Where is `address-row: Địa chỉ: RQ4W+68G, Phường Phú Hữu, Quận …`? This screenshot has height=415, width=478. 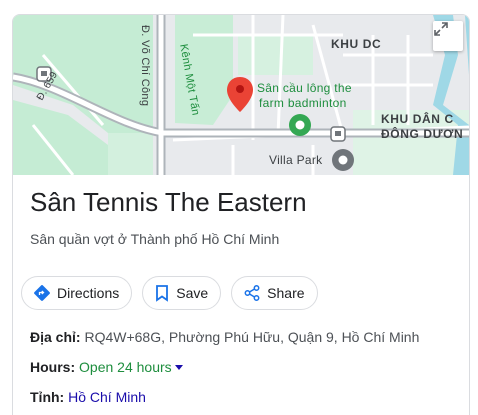 address-row: Địa chỉ: RQ4W+68G, Phường Phú Hữu, Quận … is located at coordinates (224, 337).